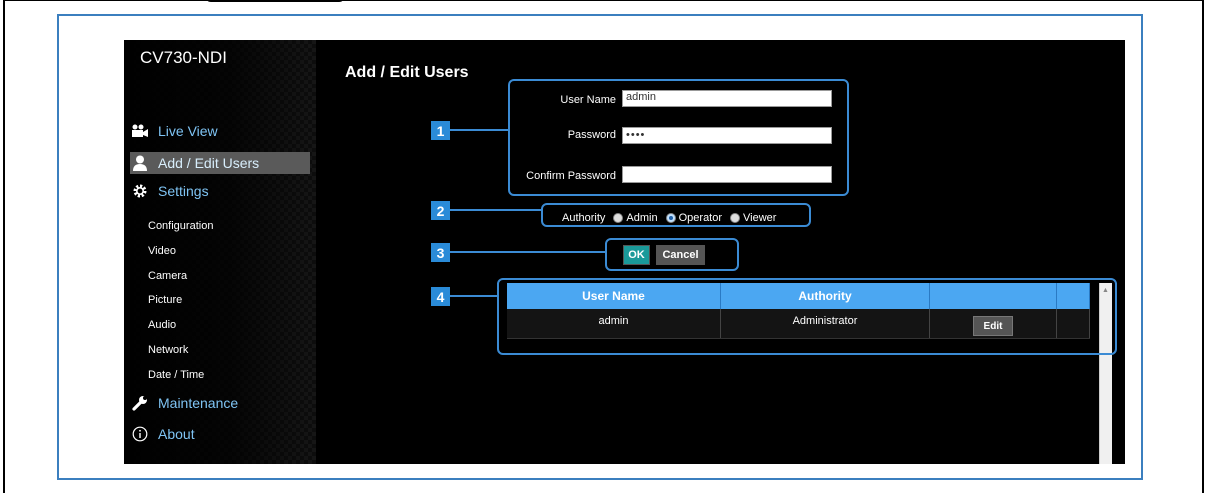 The height and width of the screenshot is (493, 1209). I want to click on document-heading-fragment, so click(275, 1).